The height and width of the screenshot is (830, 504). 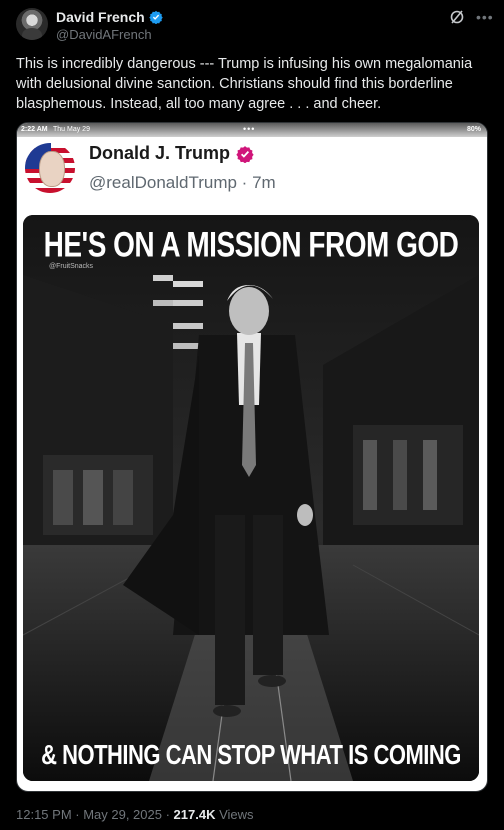 What do you see at coordinates (71, 266) in the screenshot?
I see `poster-watermark: @FruitSnacks` at bounding box center [71, 266].